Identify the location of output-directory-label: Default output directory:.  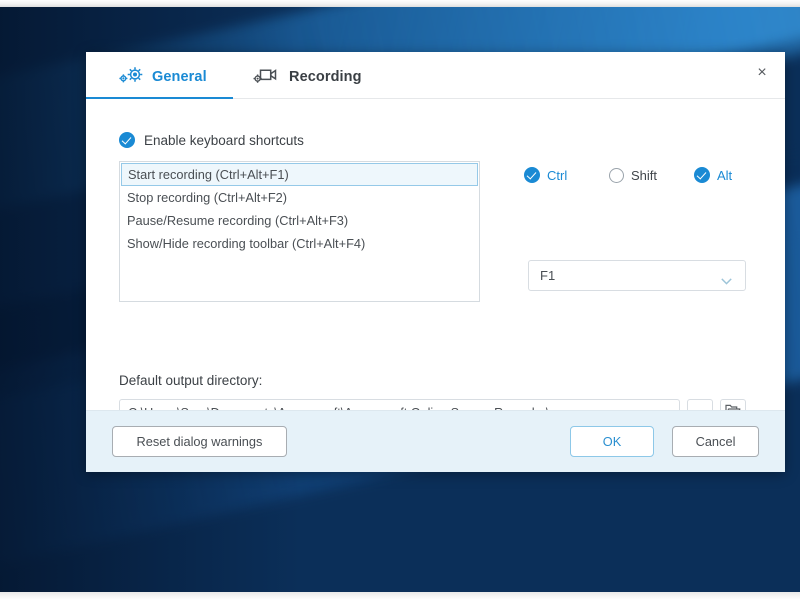
(191, 380).